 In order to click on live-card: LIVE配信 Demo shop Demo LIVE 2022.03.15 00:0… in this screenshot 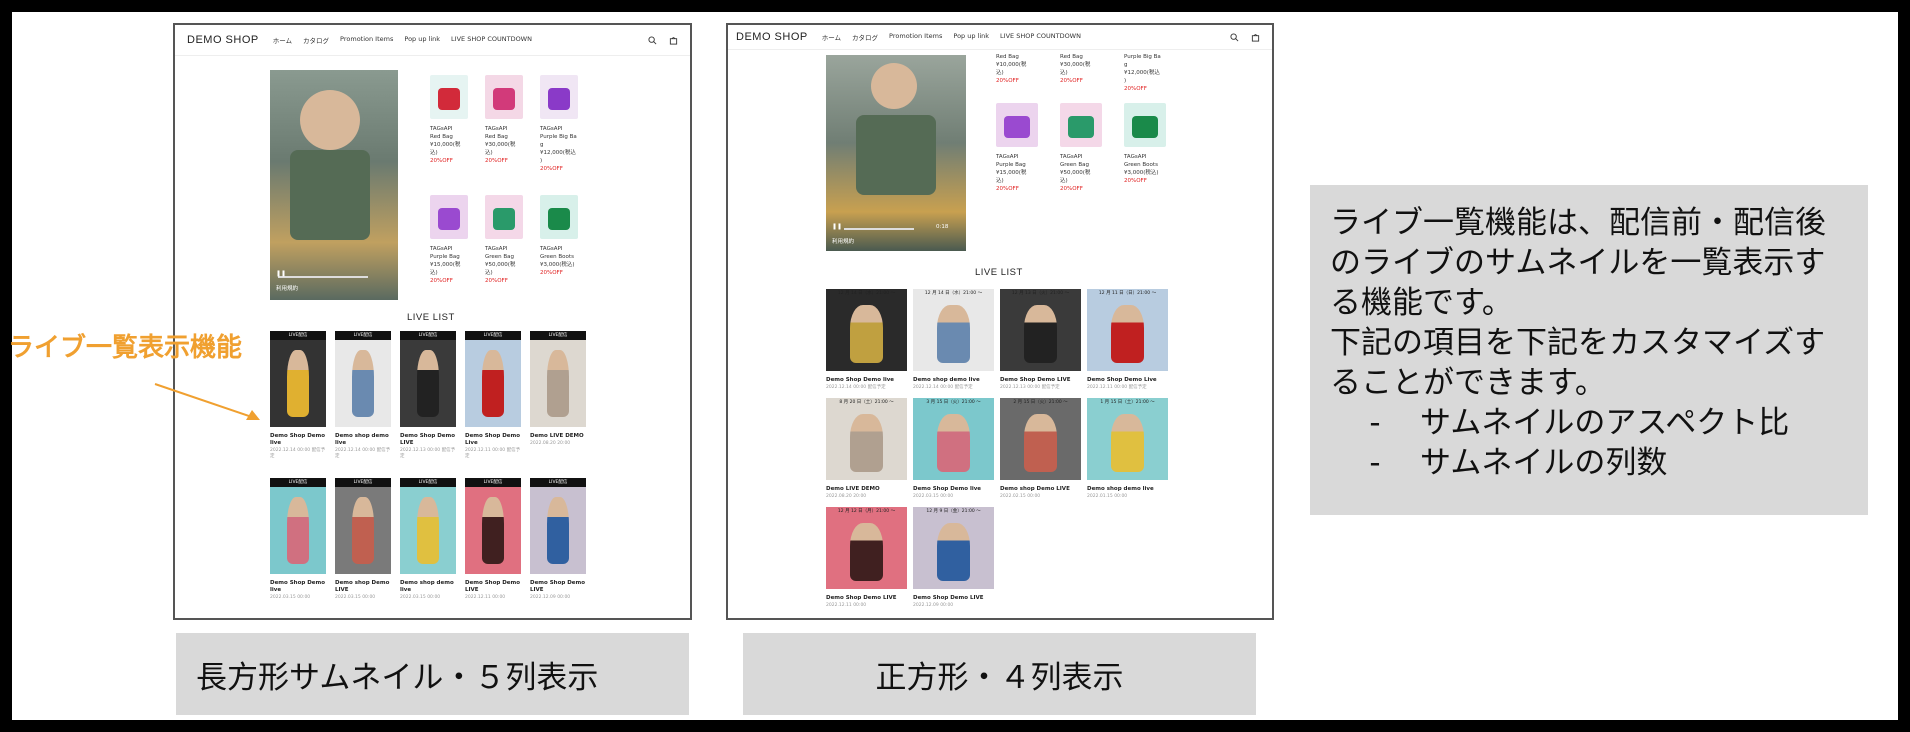, I will do `click(363, 548)`.